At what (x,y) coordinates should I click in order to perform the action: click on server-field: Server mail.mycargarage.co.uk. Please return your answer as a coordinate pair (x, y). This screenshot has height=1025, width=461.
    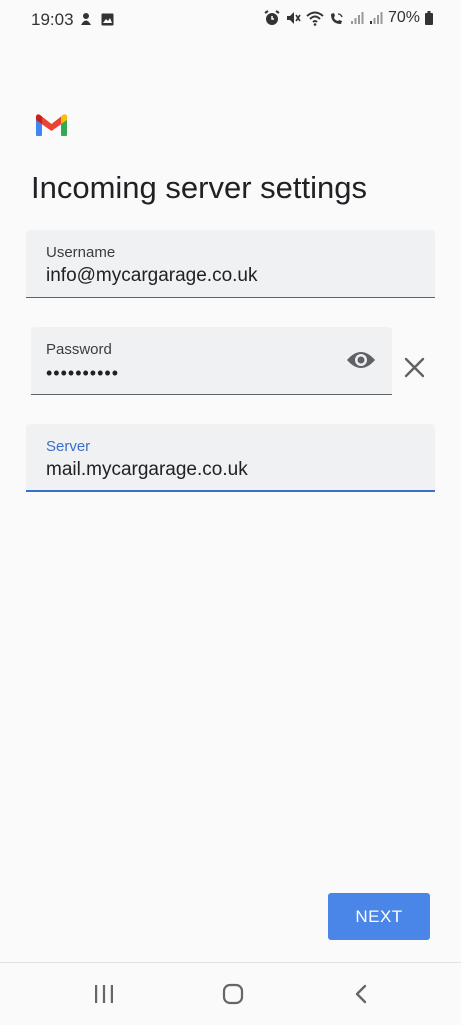
    Looking at the image, I should click on (230, 458).